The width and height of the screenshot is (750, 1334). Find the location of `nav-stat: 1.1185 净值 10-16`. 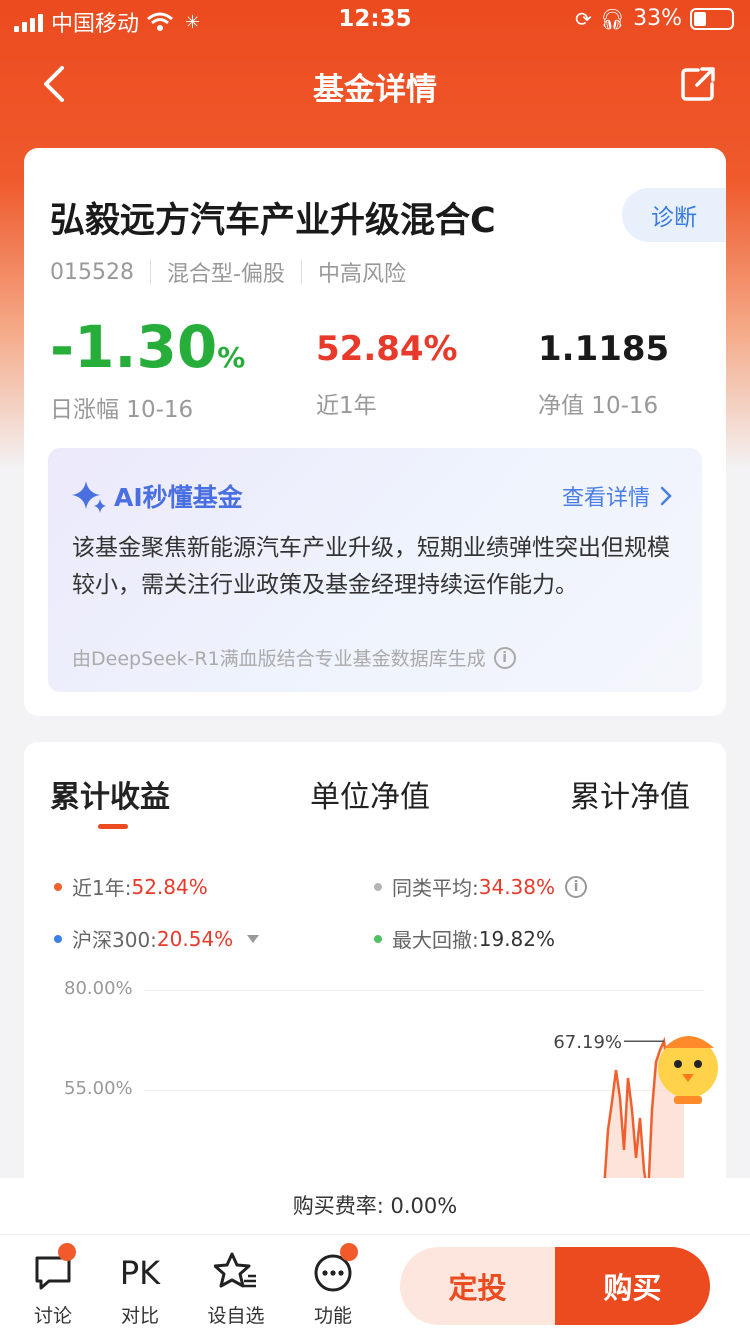

nav-stat: 1.1185 净值 10-16 is located at coordinates (603, 376).